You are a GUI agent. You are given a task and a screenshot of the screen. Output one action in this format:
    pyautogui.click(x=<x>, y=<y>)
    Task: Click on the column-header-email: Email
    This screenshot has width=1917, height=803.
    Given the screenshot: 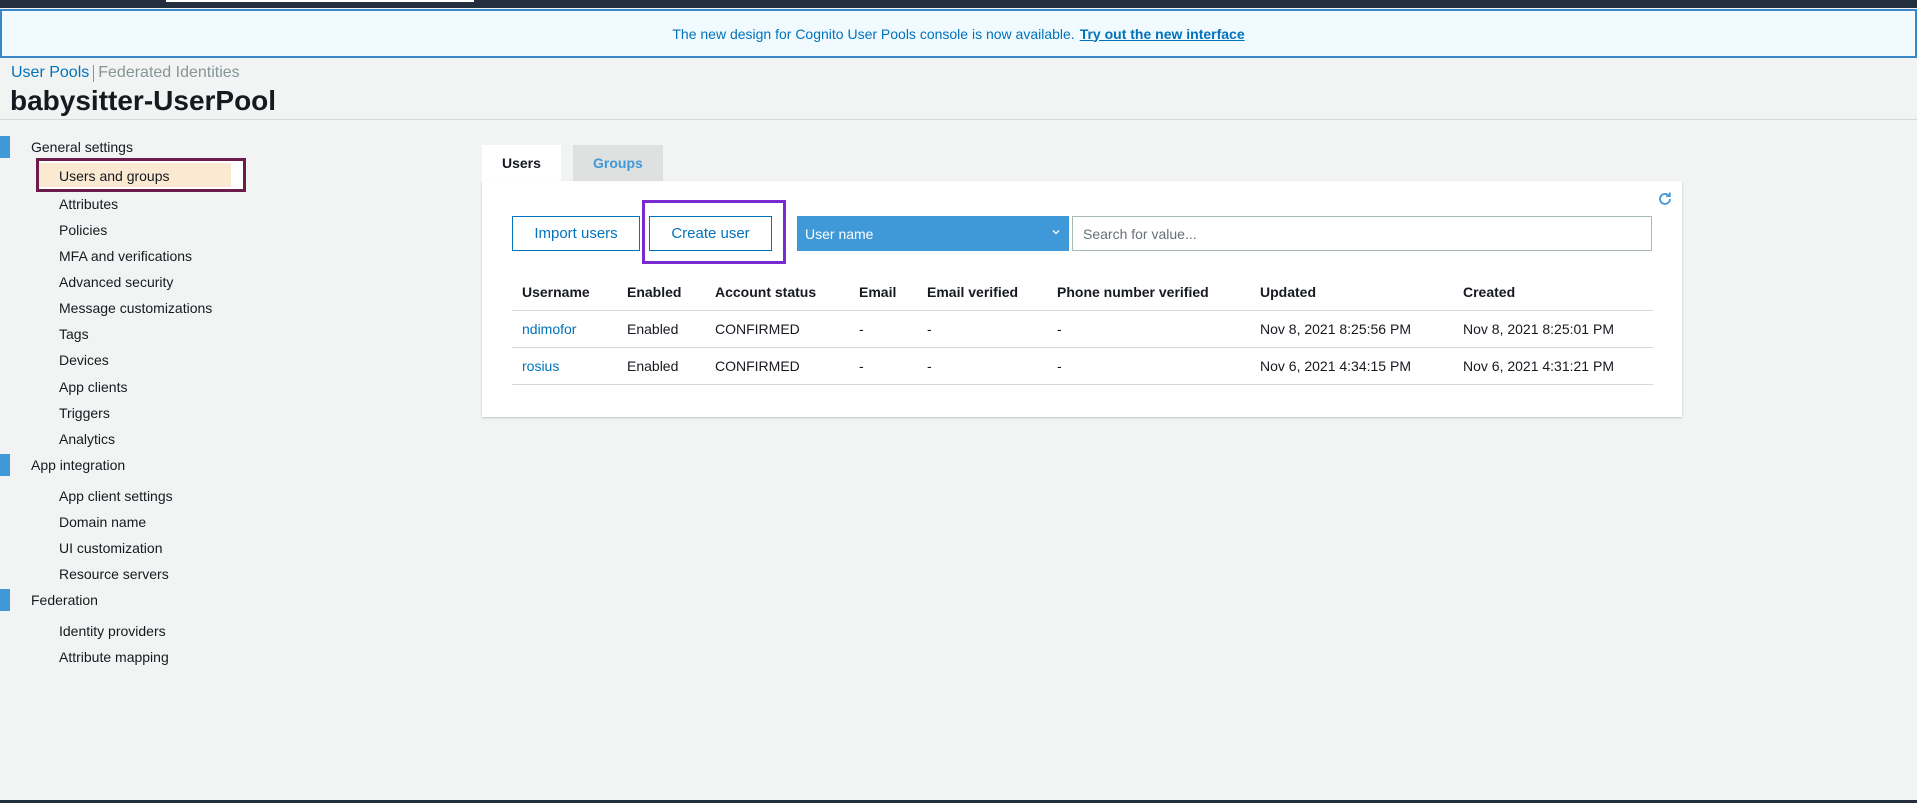 What is the action you would take?
    pyautogui.click(x=883, y=292)
    